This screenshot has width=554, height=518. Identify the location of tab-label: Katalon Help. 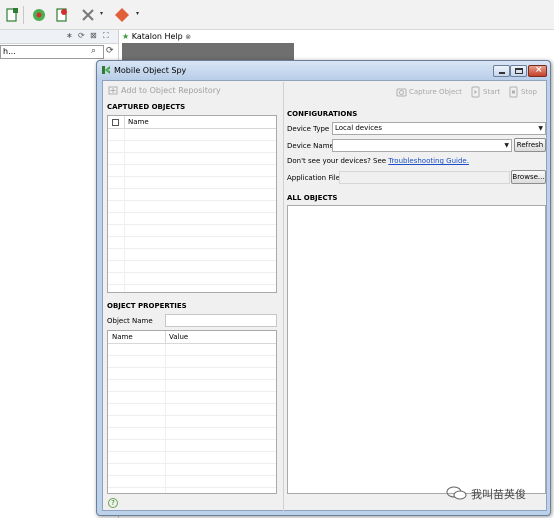
(157, 36).